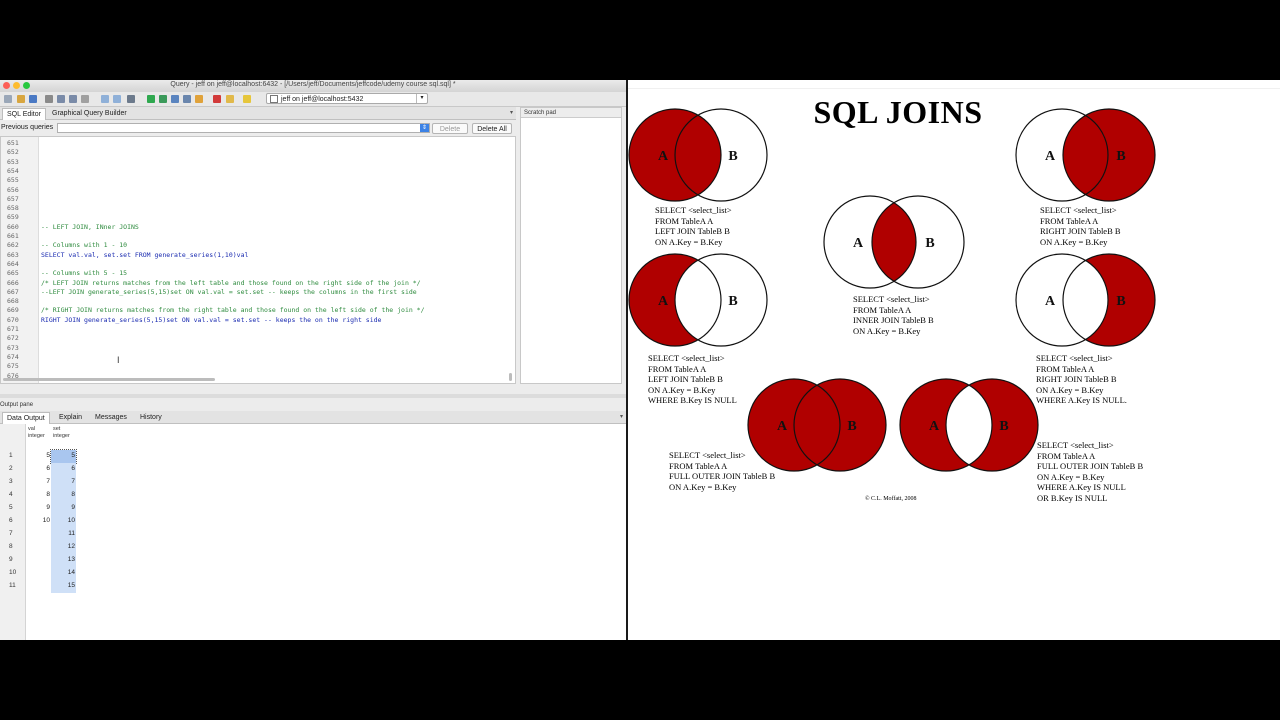 The image size is (1280, 720). Describe the element at coordinates (33, 99) in the screenshot. I see `save-file-icon` at that location.